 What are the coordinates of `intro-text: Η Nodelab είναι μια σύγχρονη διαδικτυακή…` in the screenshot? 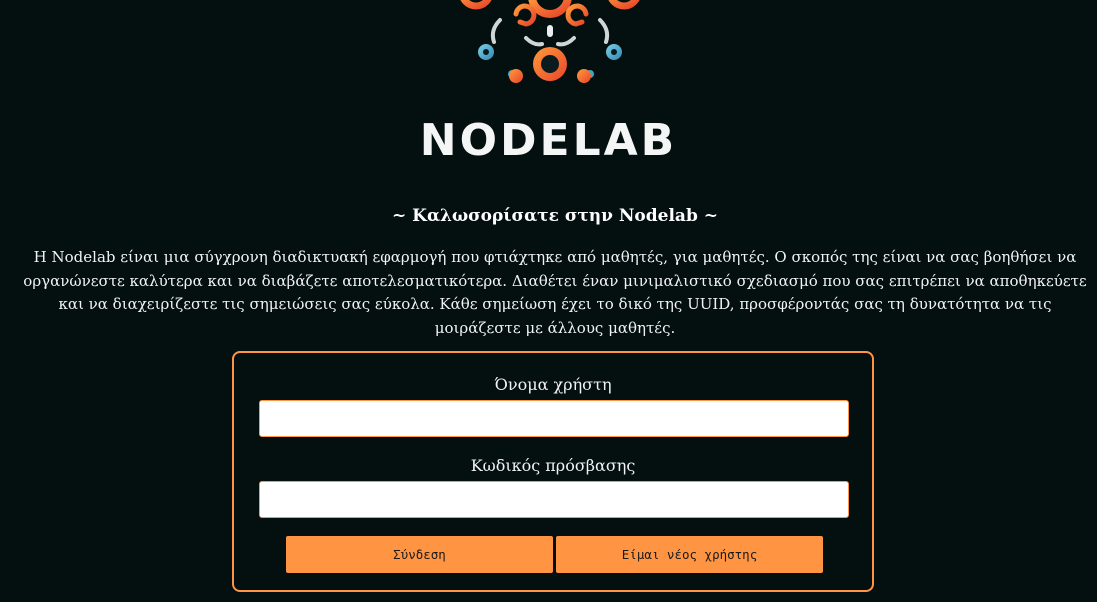 It's located at (555, 292).